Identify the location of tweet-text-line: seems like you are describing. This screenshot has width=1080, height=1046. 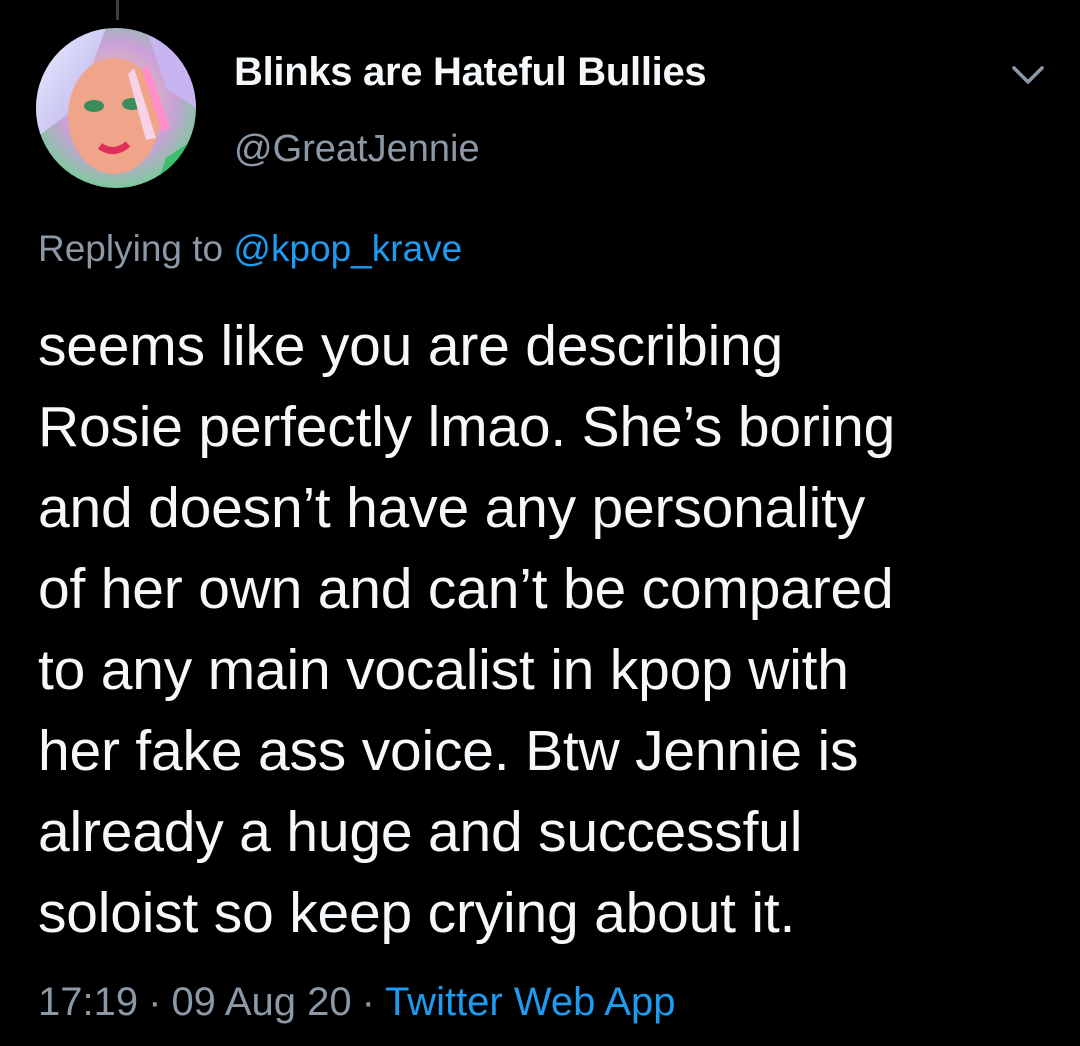
(411, 346).